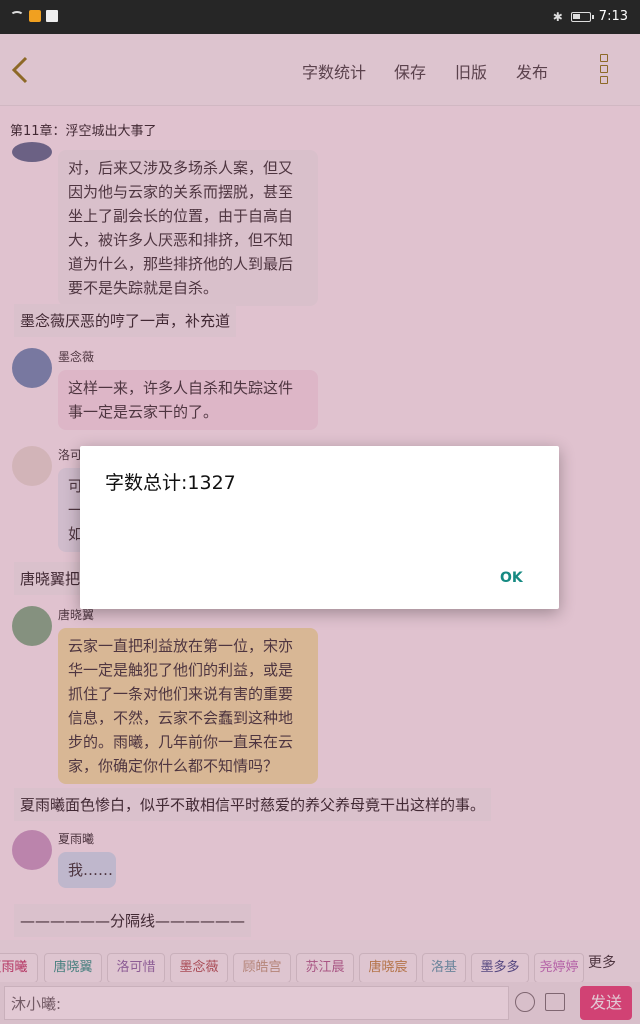 Image resolution: width=640 pixels, height=1024 pixels. What do you see at coordinates (320, 17) in the screenshot?
I see `status-bar: ✱ 7:13` at bounding box center [320, 17].